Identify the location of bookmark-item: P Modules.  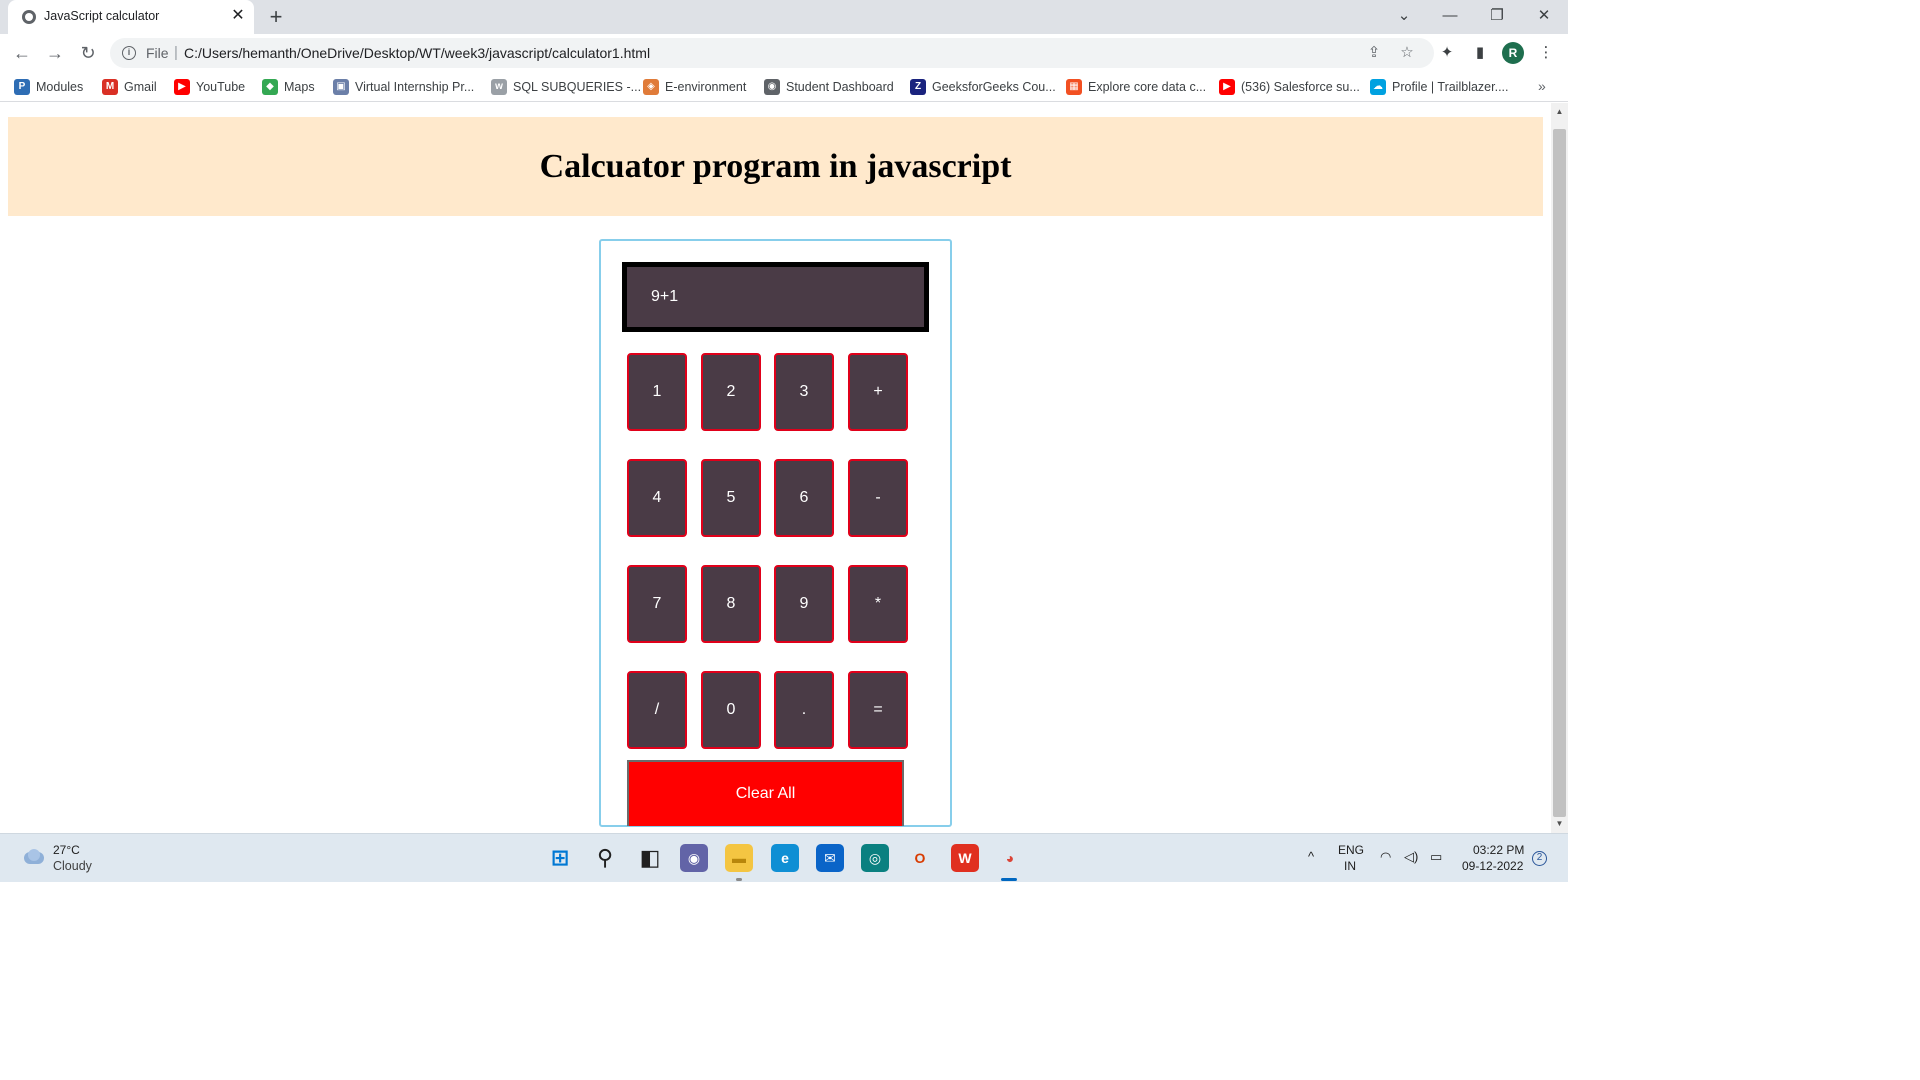
(48, 87).